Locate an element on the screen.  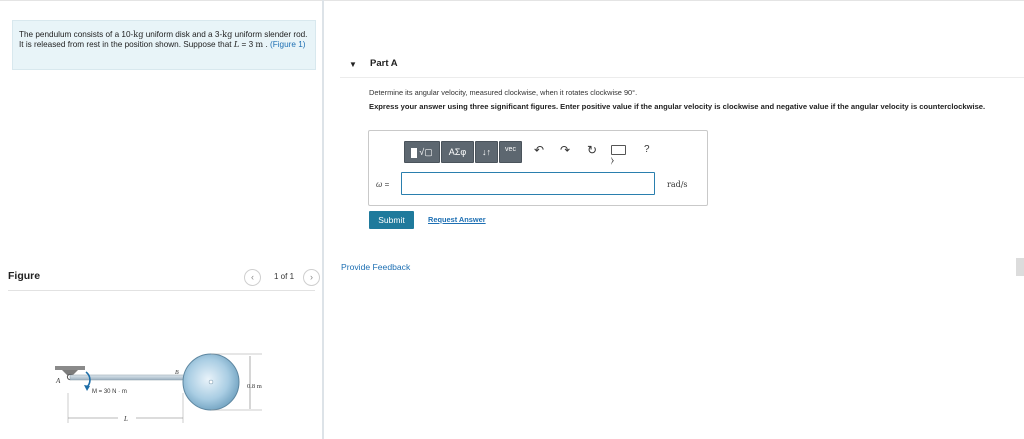
unit-label: rad/s is located at coordinates (677, 184).